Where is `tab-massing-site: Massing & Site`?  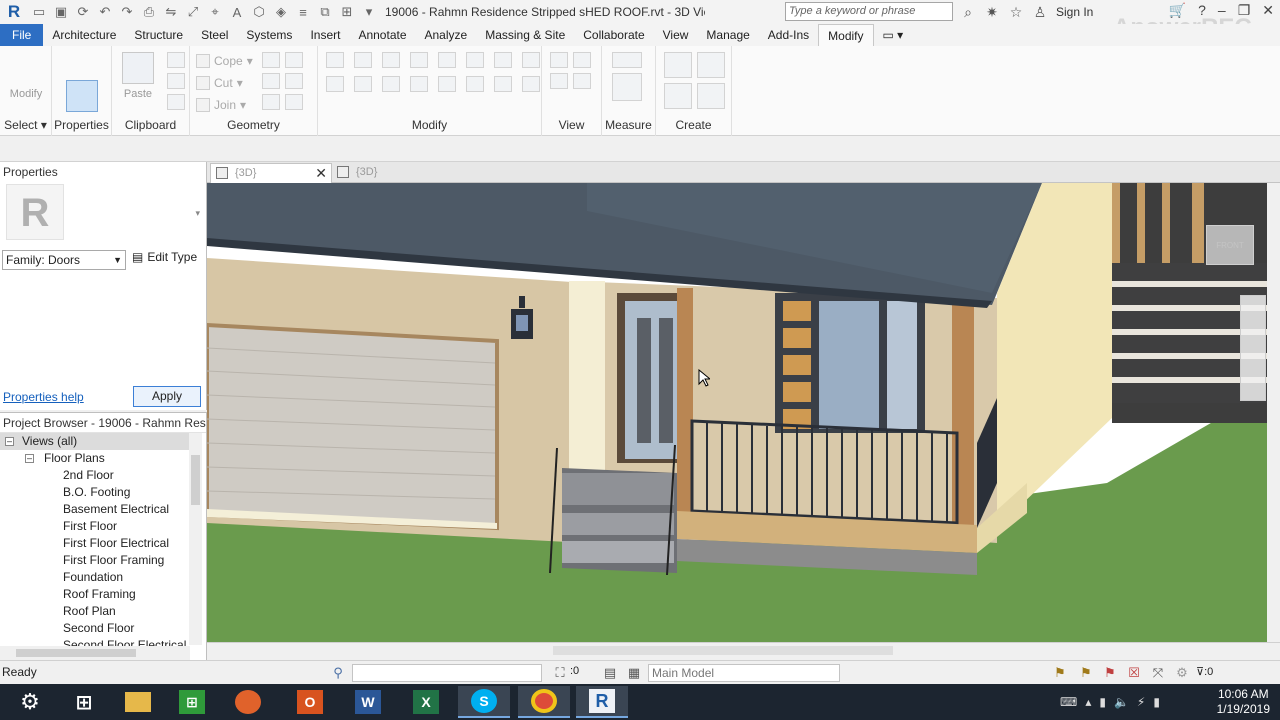
tab-massing-site: Massing & Site is located at coordinates (525, 35).